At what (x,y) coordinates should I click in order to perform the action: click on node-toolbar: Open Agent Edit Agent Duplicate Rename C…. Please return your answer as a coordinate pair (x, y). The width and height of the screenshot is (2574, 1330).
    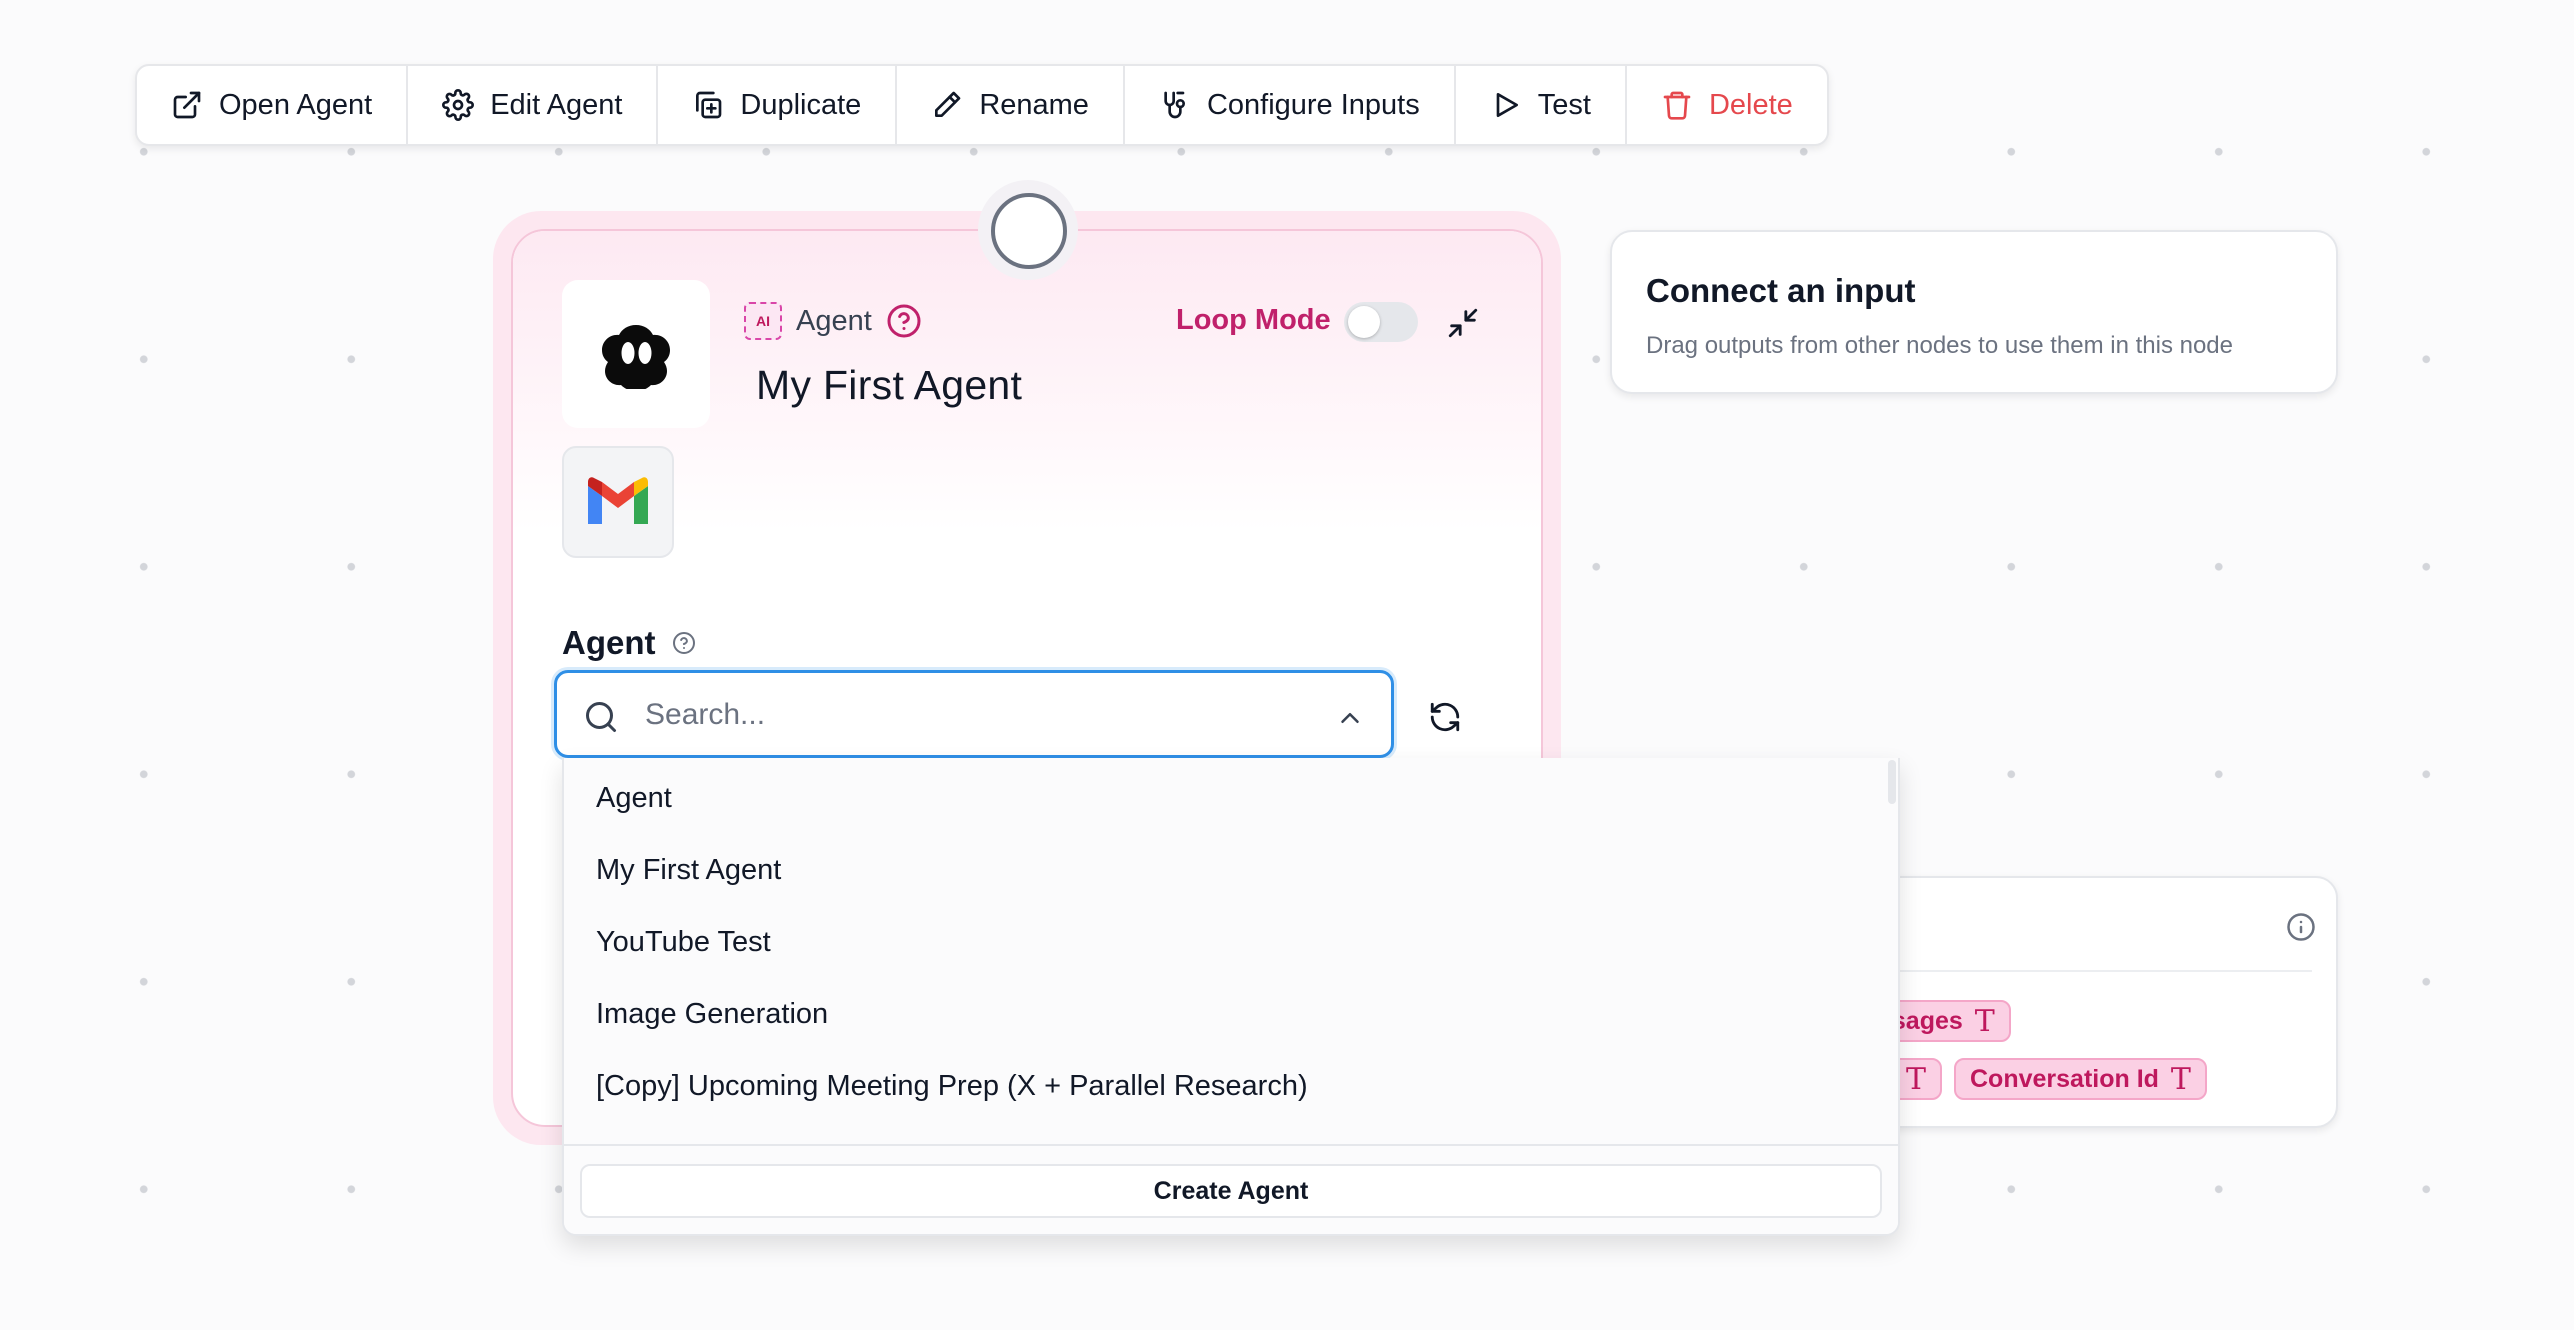
    Looking at the image, I should click on (982, 105).